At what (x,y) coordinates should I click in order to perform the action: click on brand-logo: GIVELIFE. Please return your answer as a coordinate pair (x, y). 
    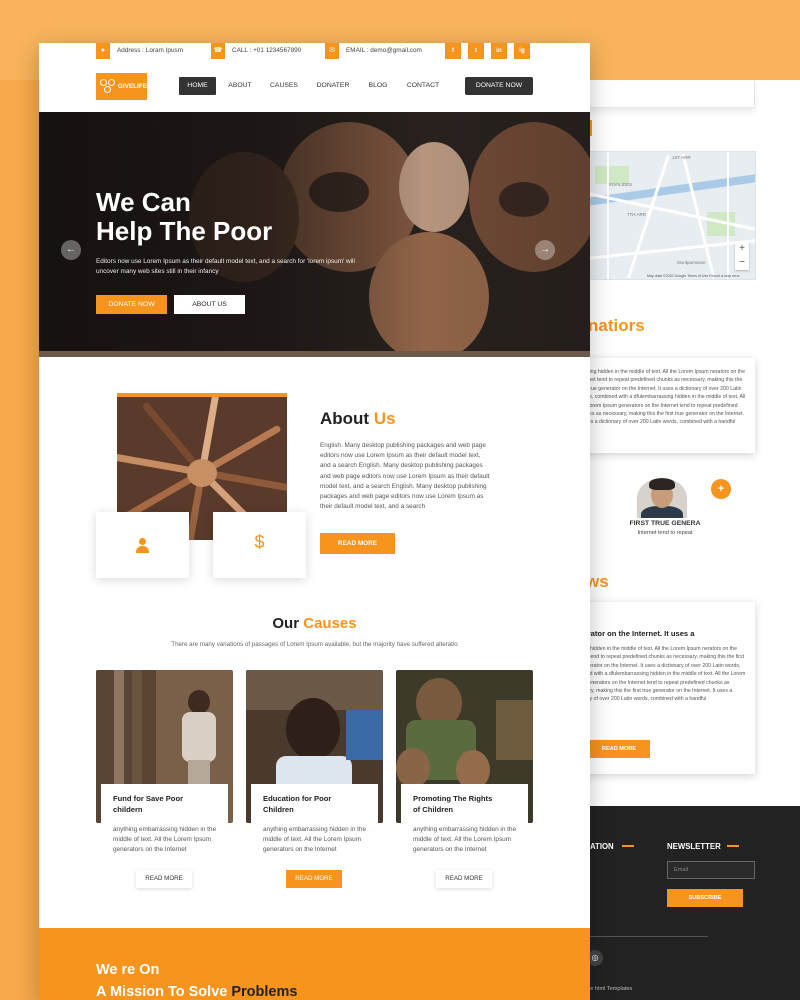
    Looking at the image, I should click on (121, 86).